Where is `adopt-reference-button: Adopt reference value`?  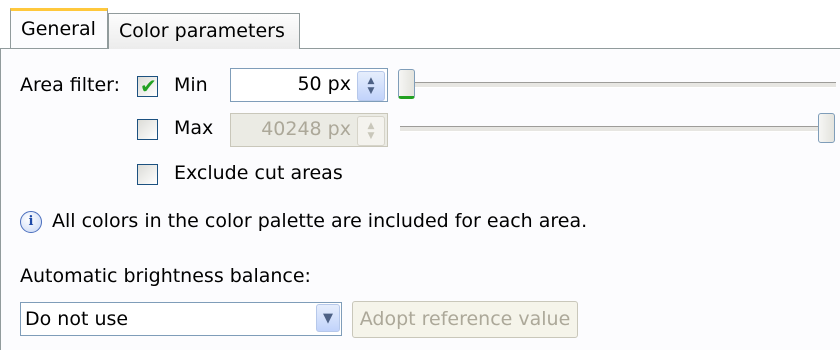
adopt-reference-button: Adopt reference value is located at coordinates (465, 319).